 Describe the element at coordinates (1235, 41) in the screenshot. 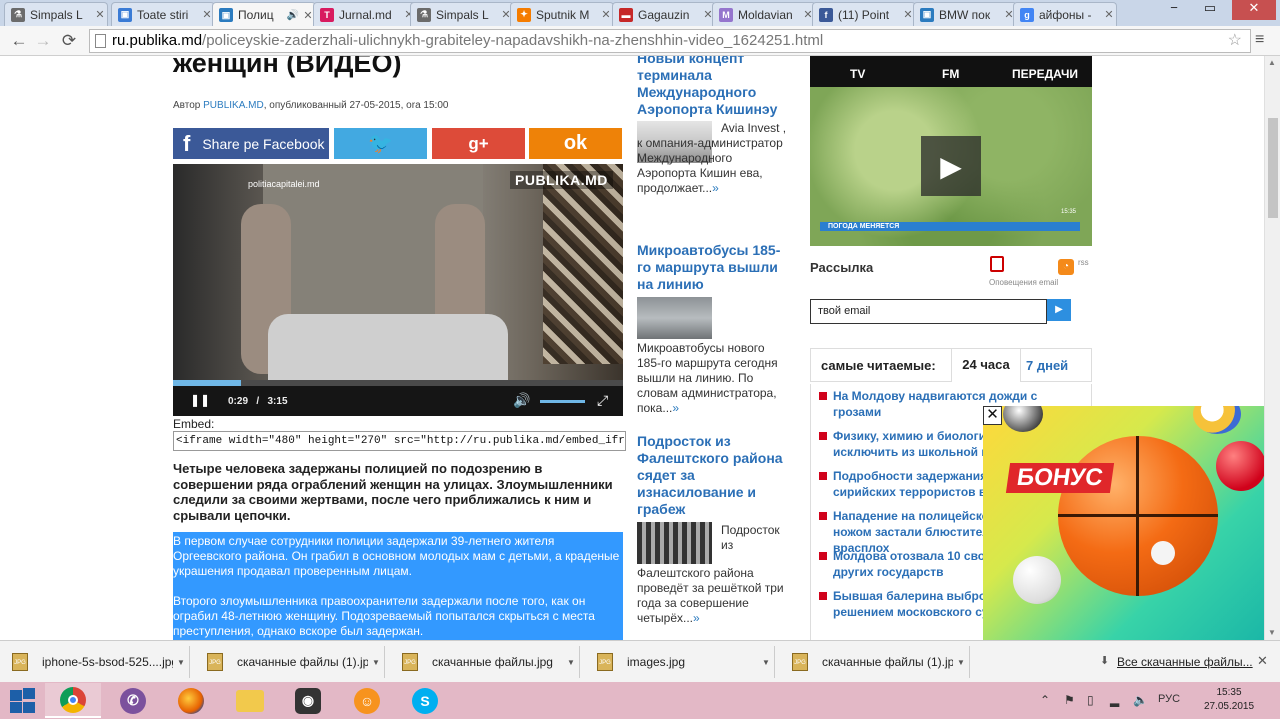

I see `bookmark-star-icon: ☆` at that location.